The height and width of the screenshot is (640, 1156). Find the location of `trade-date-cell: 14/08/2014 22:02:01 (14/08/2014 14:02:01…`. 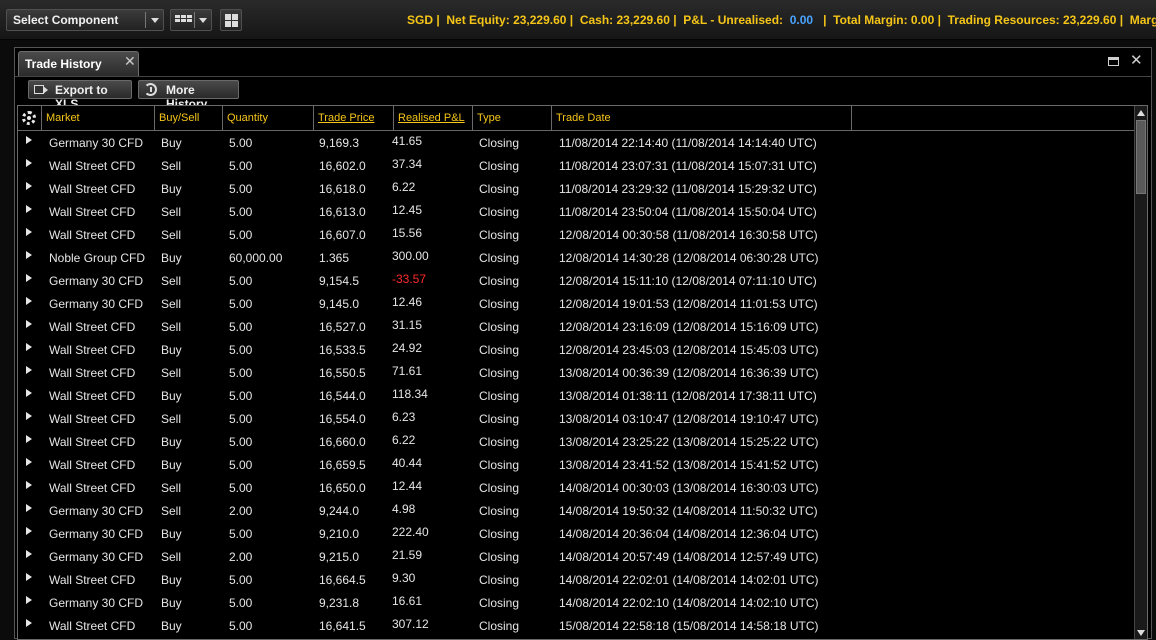

trade-date-cell: 14/08/2014 22:02:01 (14/08/2014 14:02:01… is located at coordinates (689, 580).